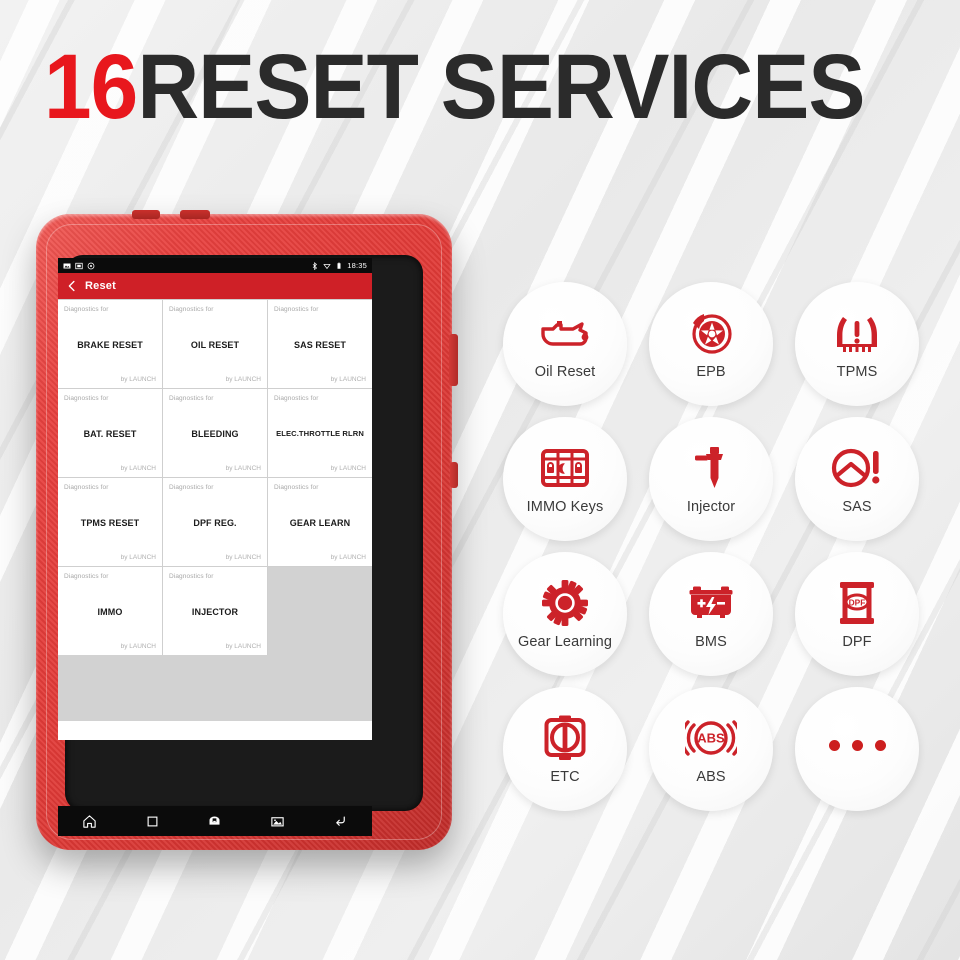 This screenshot has width=960, height=960. I want to click on function-cell: Diagnostics for OIL RESET by LAUNCH, so click(215, 344).